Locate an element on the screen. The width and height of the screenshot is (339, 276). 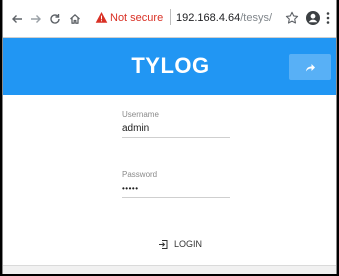
login-button-label: LOGIN is located at coordinates (188, 244).